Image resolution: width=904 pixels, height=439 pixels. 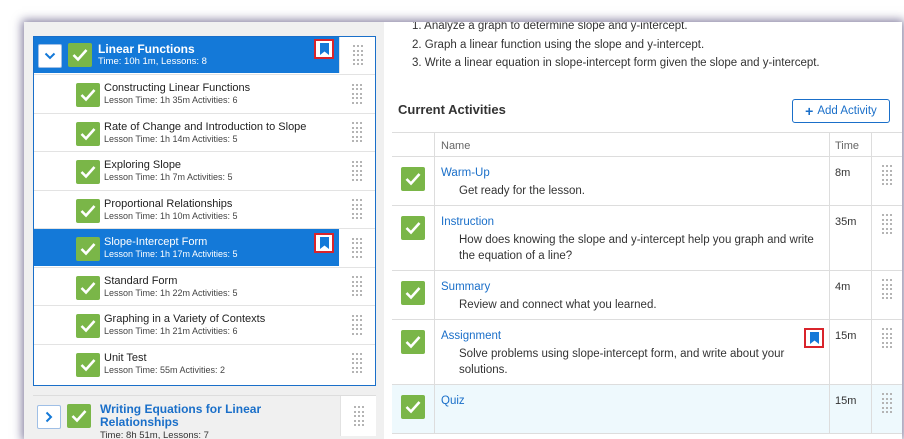 I want to click on add-activity-label: Add Activity, so click(x=847, y=111).